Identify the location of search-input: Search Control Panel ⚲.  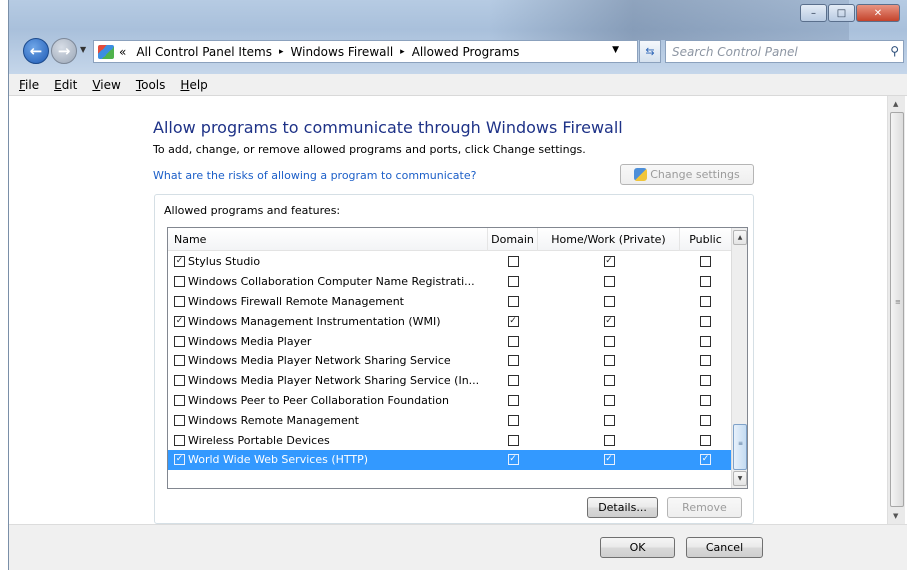
(784, 51).